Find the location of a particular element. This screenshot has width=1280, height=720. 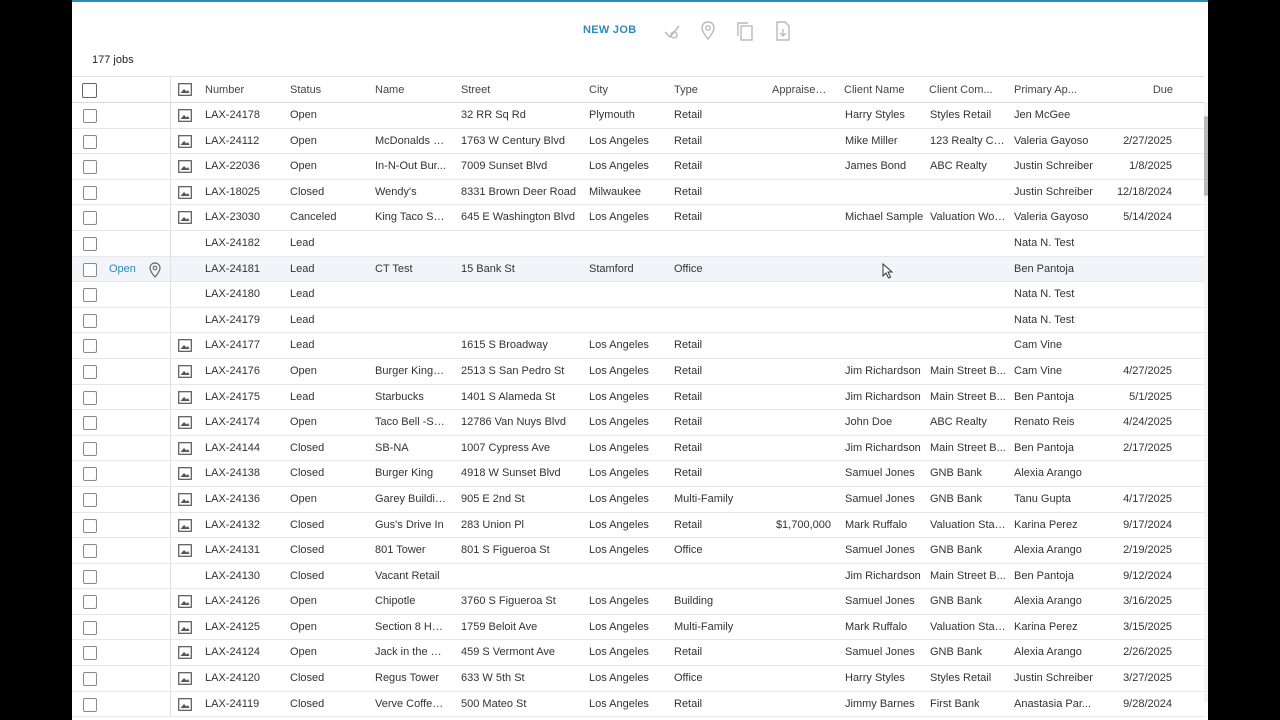

column-header-client-name: Client Name is located at coordinates (884, 89).